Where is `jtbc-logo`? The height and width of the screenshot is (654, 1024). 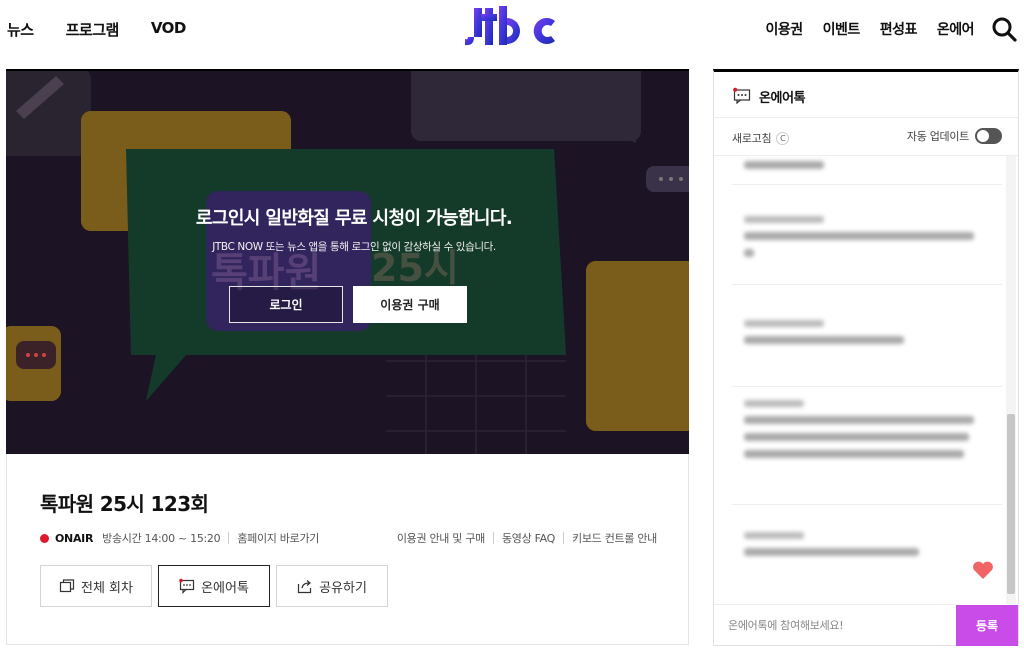 jtbc-logo is located at coordinates (511, 26).